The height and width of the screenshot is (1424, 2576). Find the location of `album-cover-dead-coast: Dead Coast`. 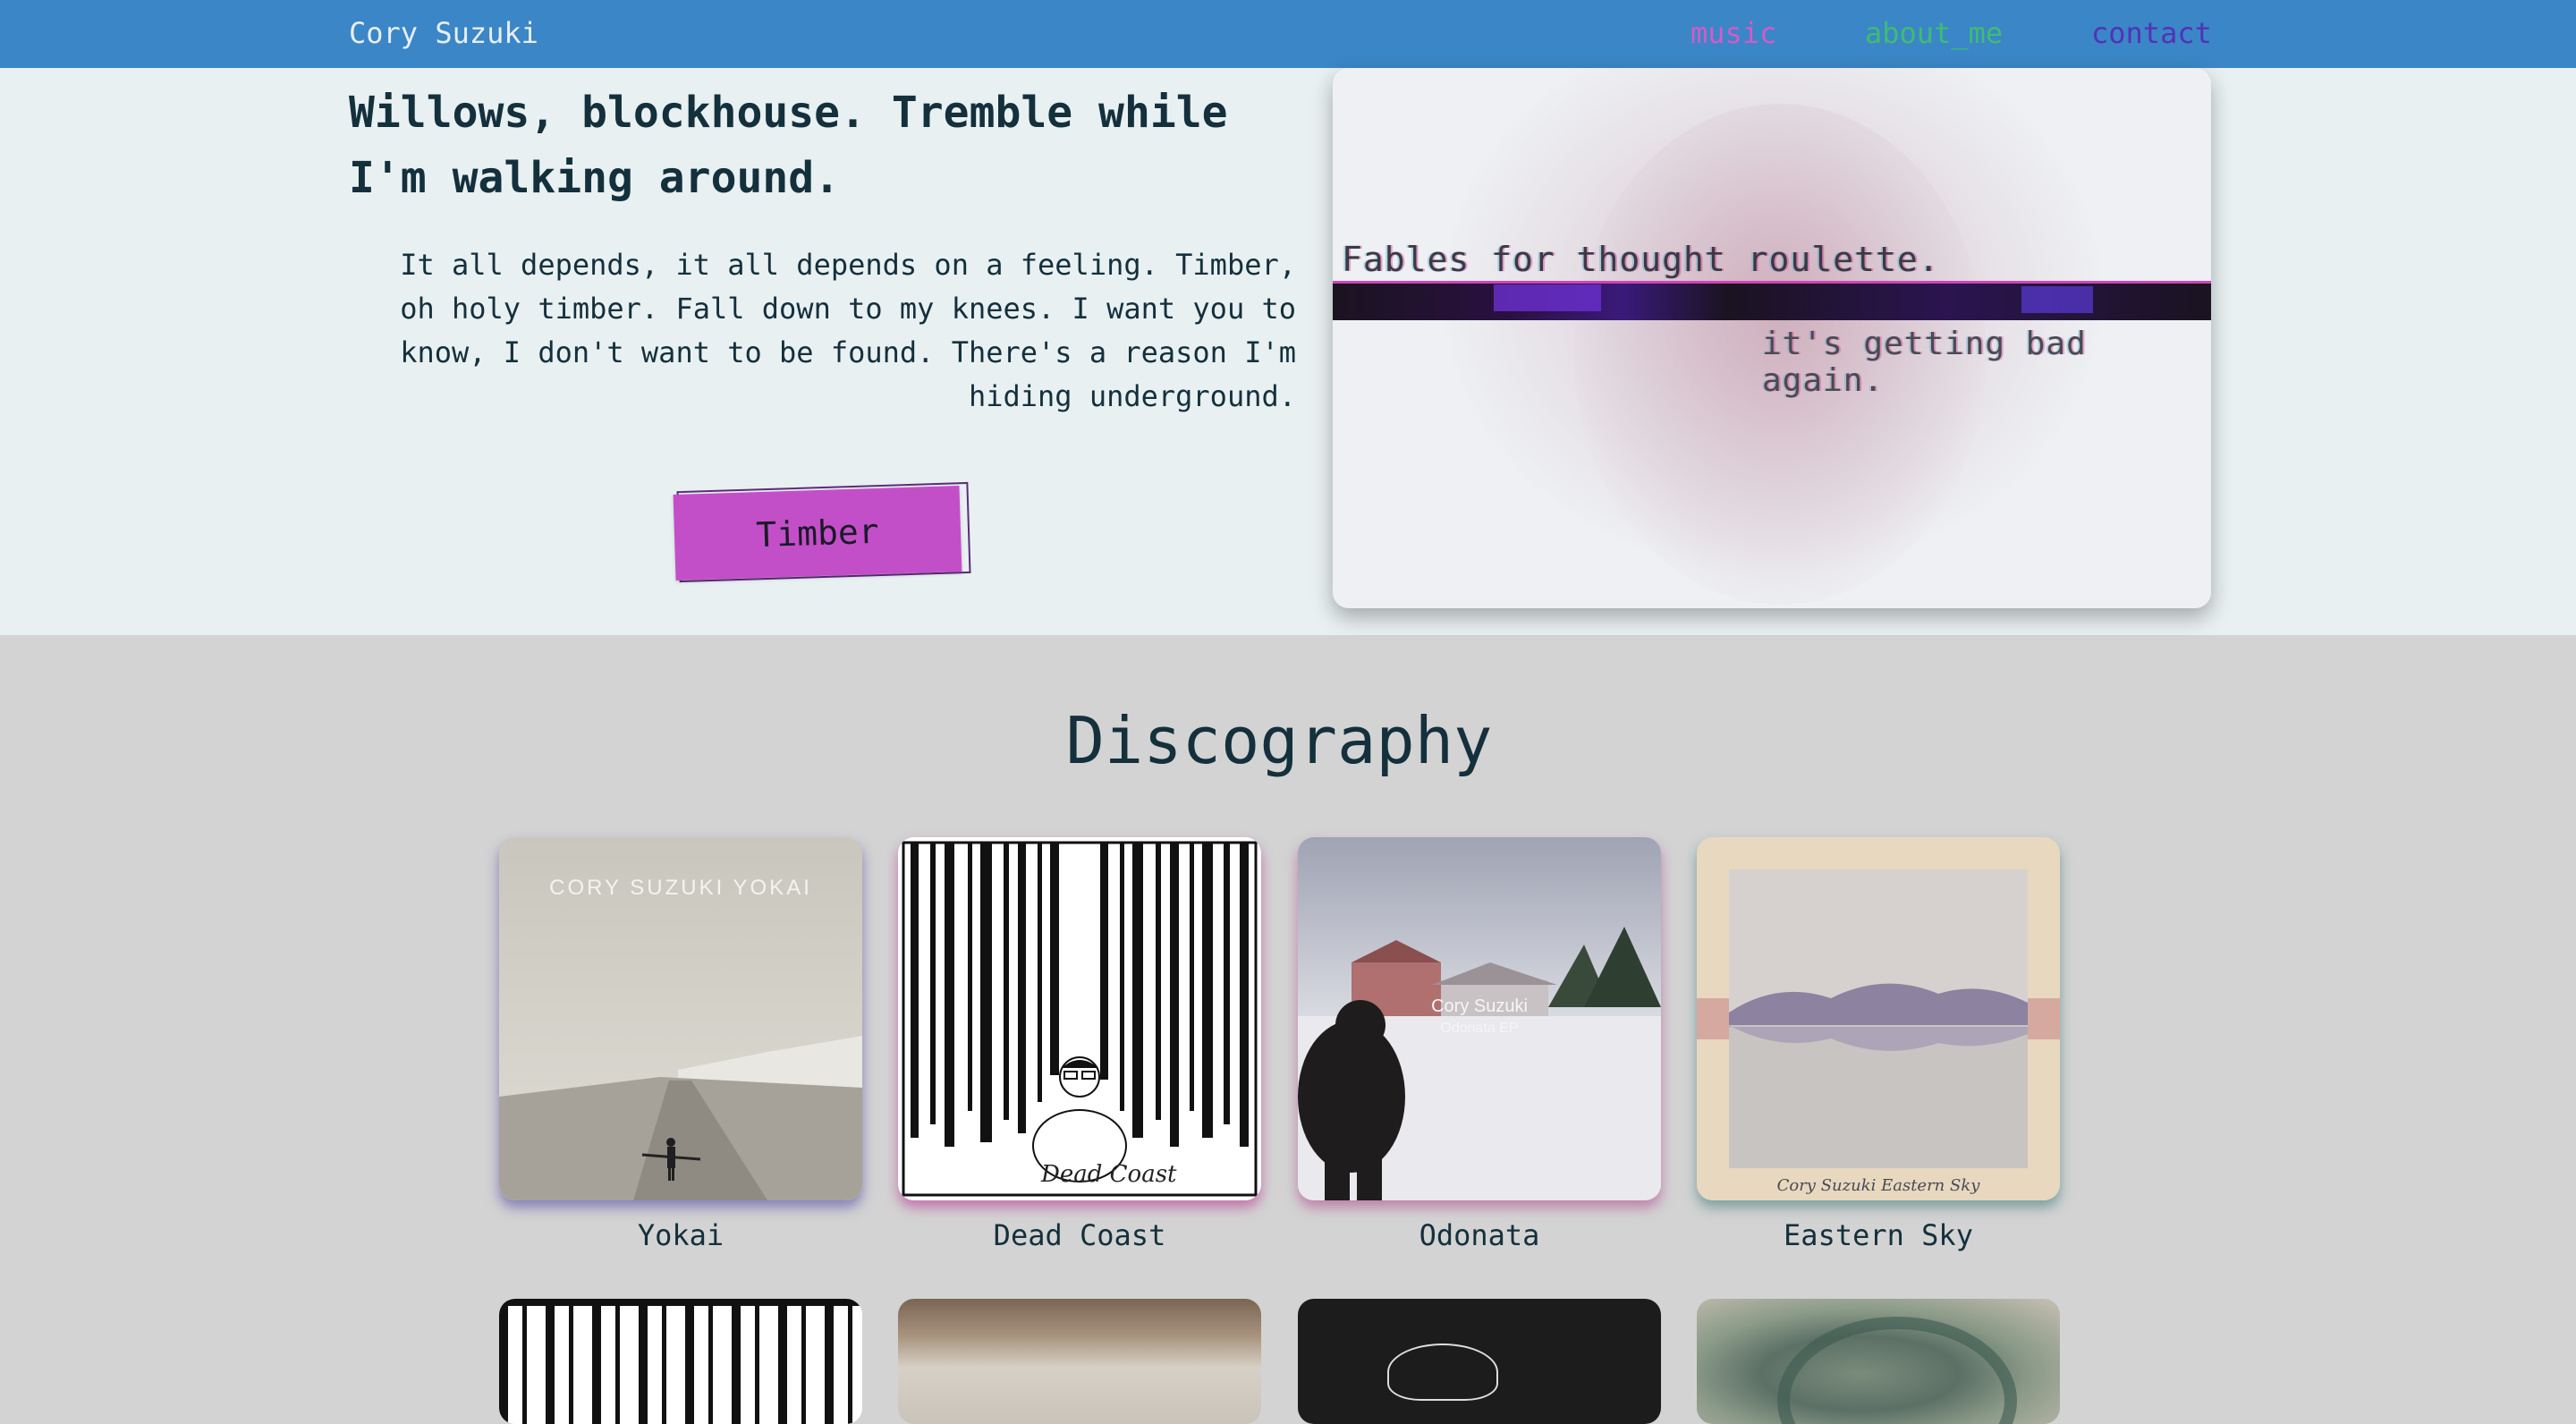

album-cover-dead-coast: Dead Coast is located at coordinates (1079, 1018).